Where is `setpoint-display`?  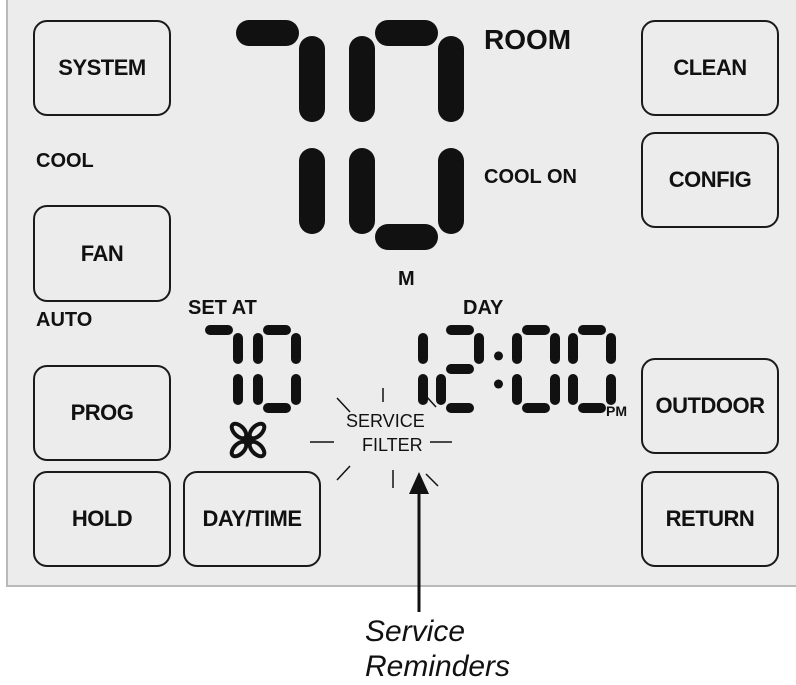
setpoint-display is located at coordinates (253, 369).